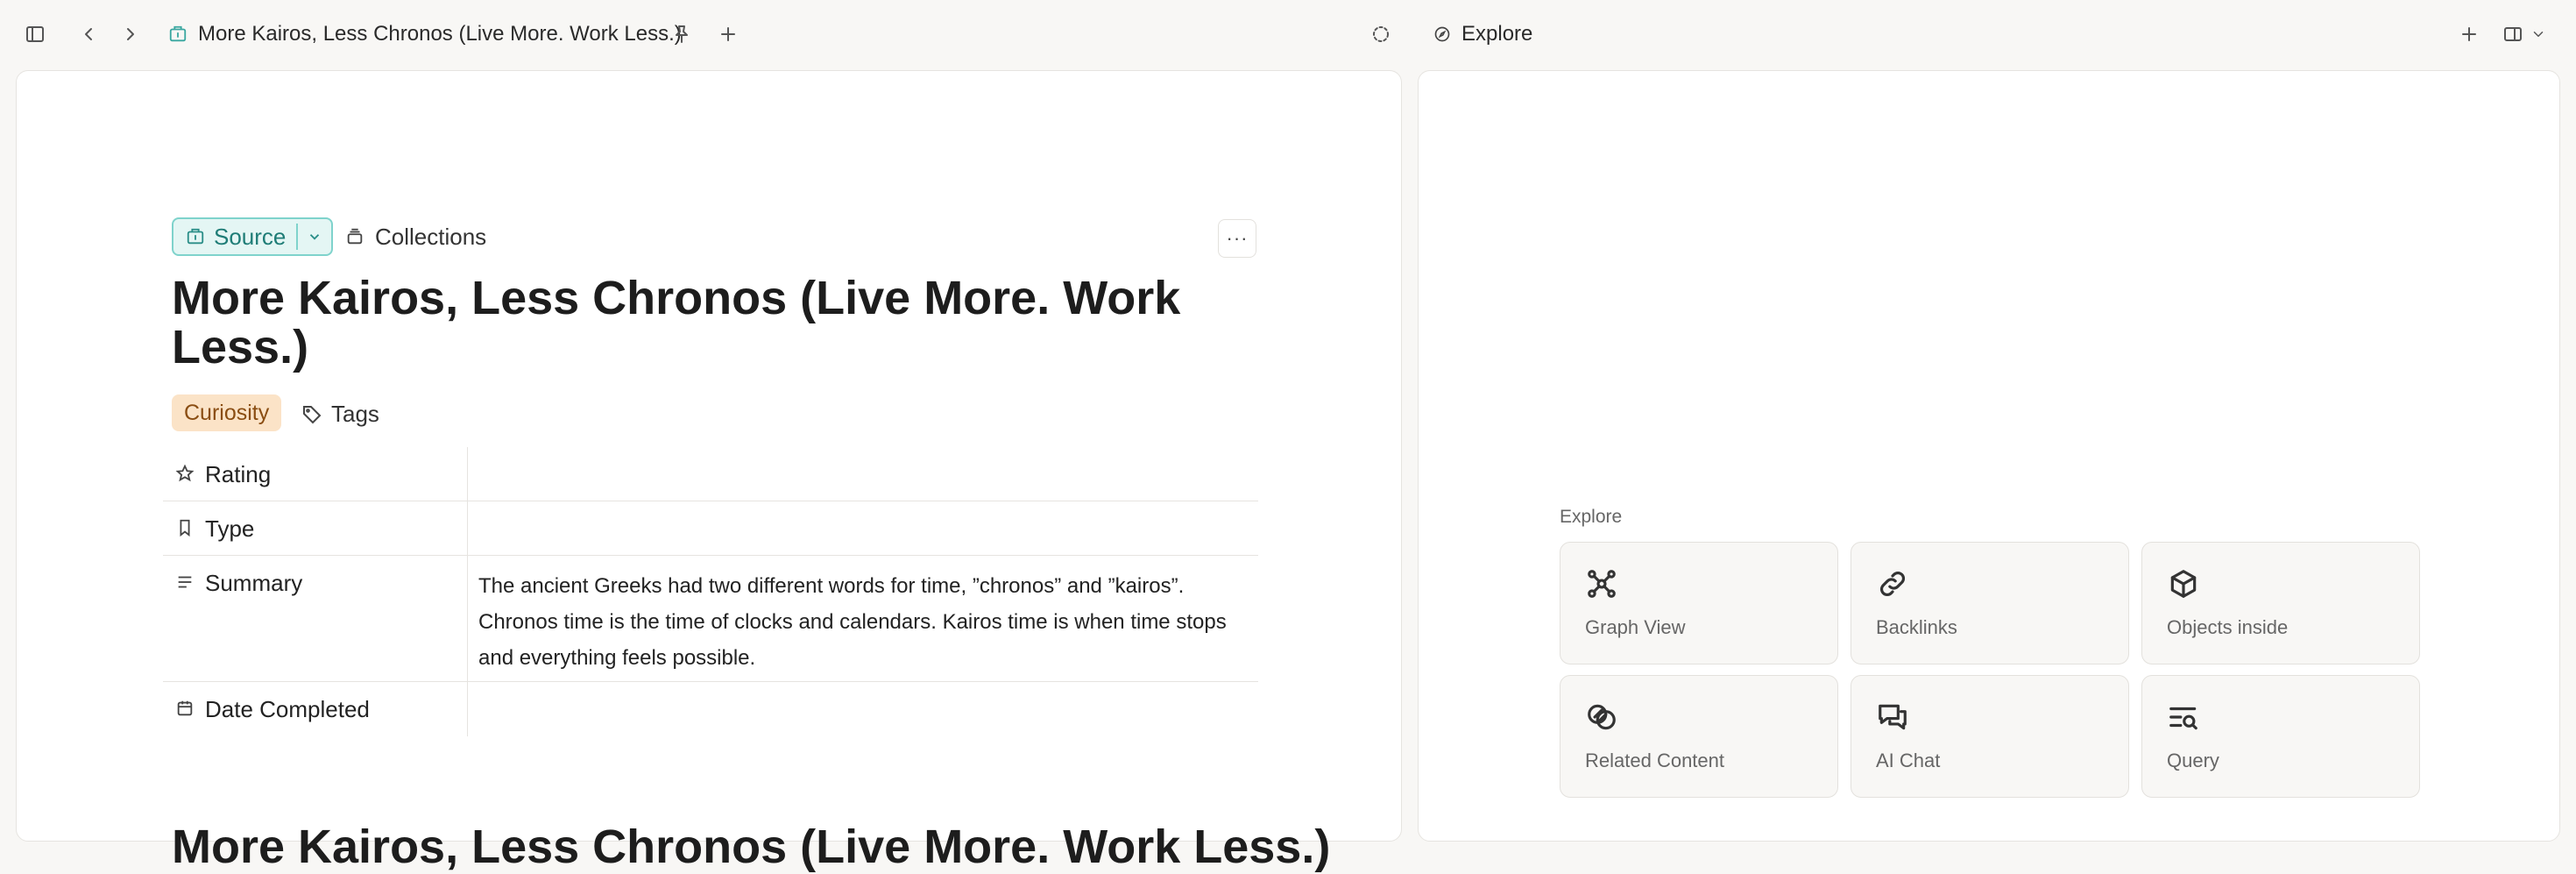  I want to click on calendar-icon, so click(185, 708).